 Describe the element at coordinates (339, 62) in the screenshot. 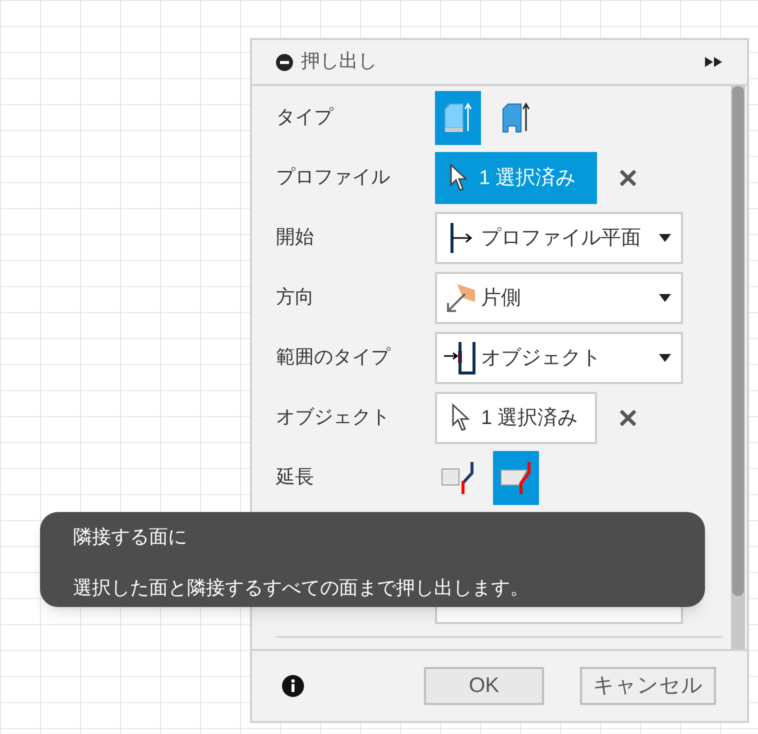

I see `dialog-title: 押し出し` at that location.